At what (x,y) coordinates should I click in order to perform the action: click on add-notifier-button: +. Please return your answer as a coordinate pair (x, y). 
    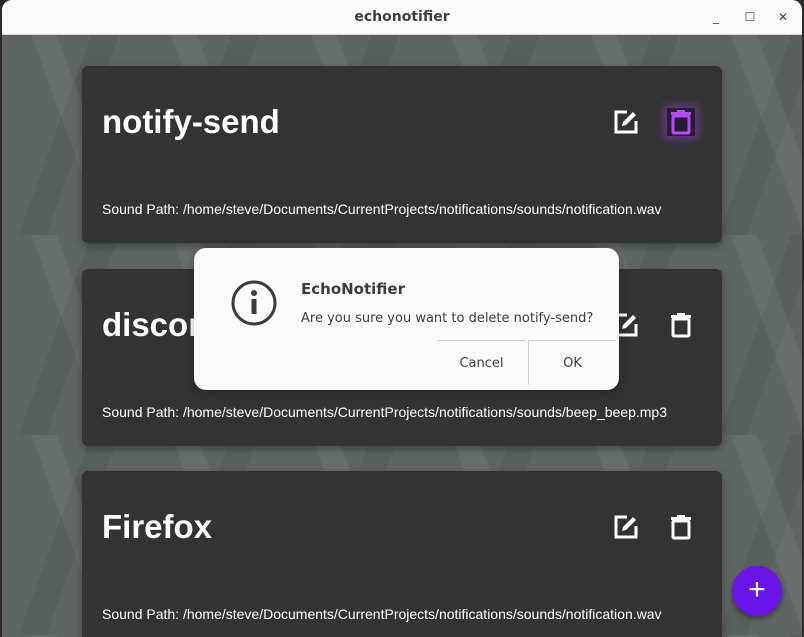
    Looking at the image, I should click on (757, 591).